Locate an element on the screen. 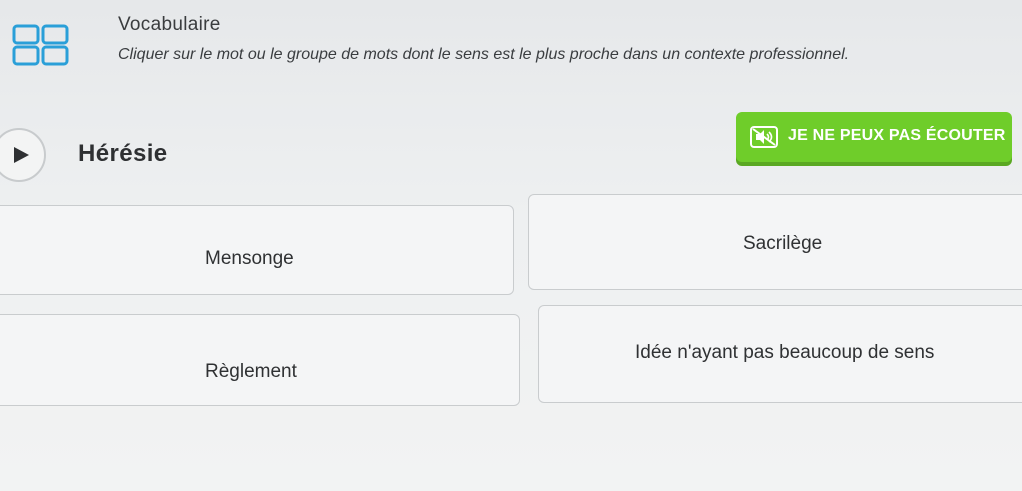 The image size is (1022, 491). option-card-idee: Idée n'ayant pas beaucoup de sens is located at coordinates (780, 354).